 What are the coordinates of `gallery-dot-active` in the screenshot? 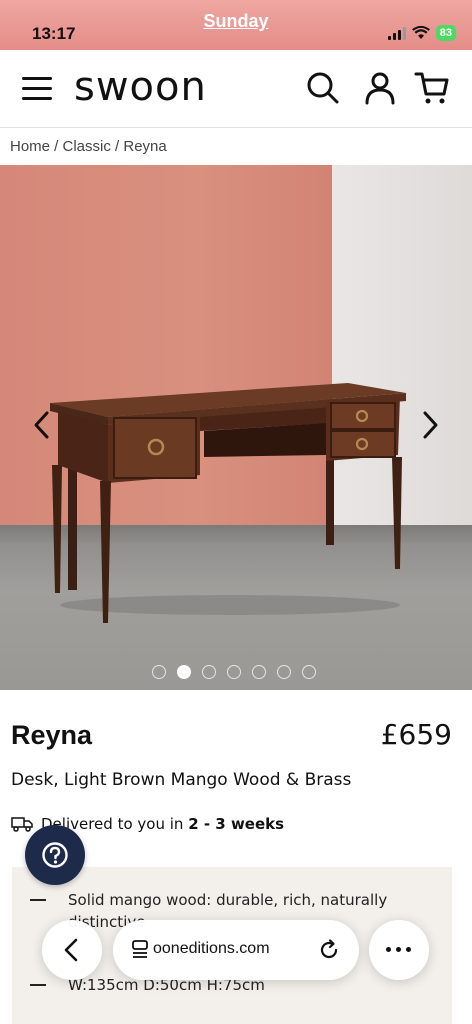 It's located at (184, 672).